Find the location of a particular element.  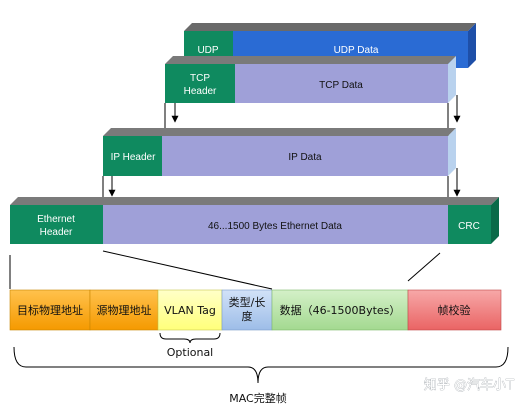

ip-layer: IP Header IP Data is located at coordinates (279, 152).